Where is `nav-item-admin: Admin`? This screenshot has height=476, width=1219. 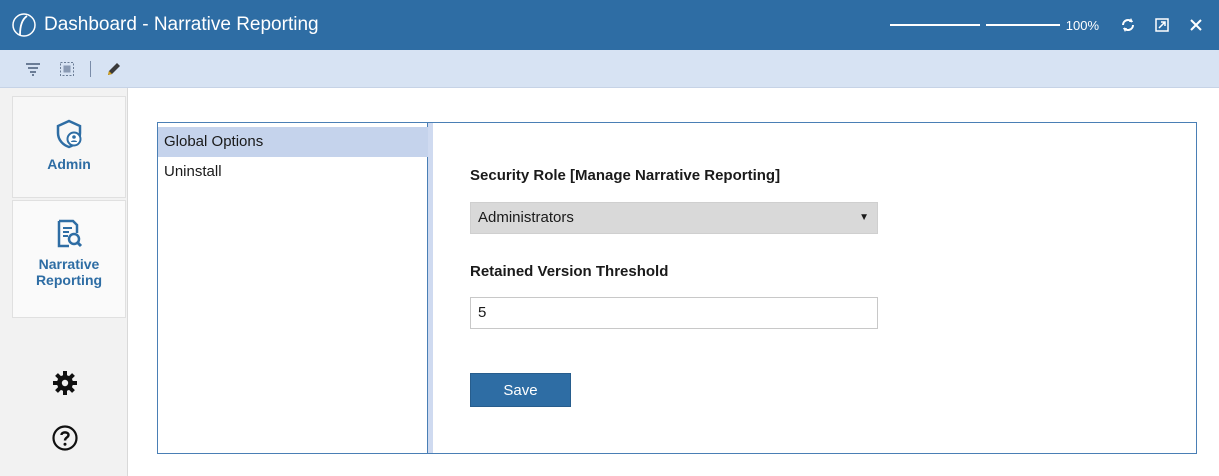
nav-item-admin: Admin is located at coordinates (69, 147).